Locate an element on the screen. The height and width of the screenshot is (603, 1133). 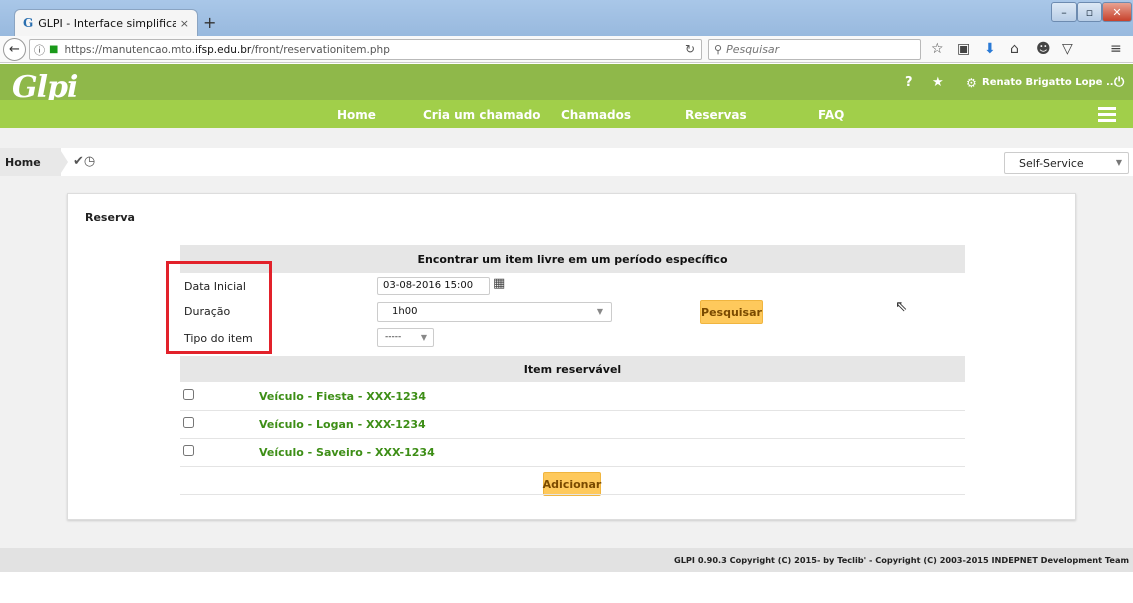
duration-select-value: 1h00 is located at coordinates (405, 311).